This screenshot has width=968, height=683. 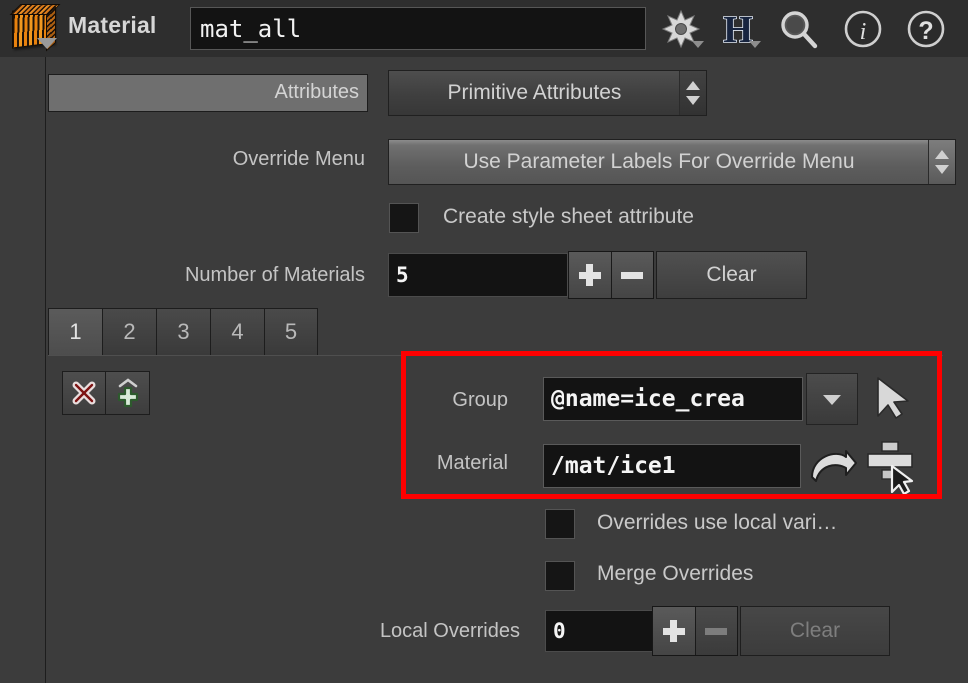 What do you see at coordinates (659, 161) in the screenshot?
I see `override-menu-value: Use Parameter Labels For Override Menu` at bounding box center [659, 161].